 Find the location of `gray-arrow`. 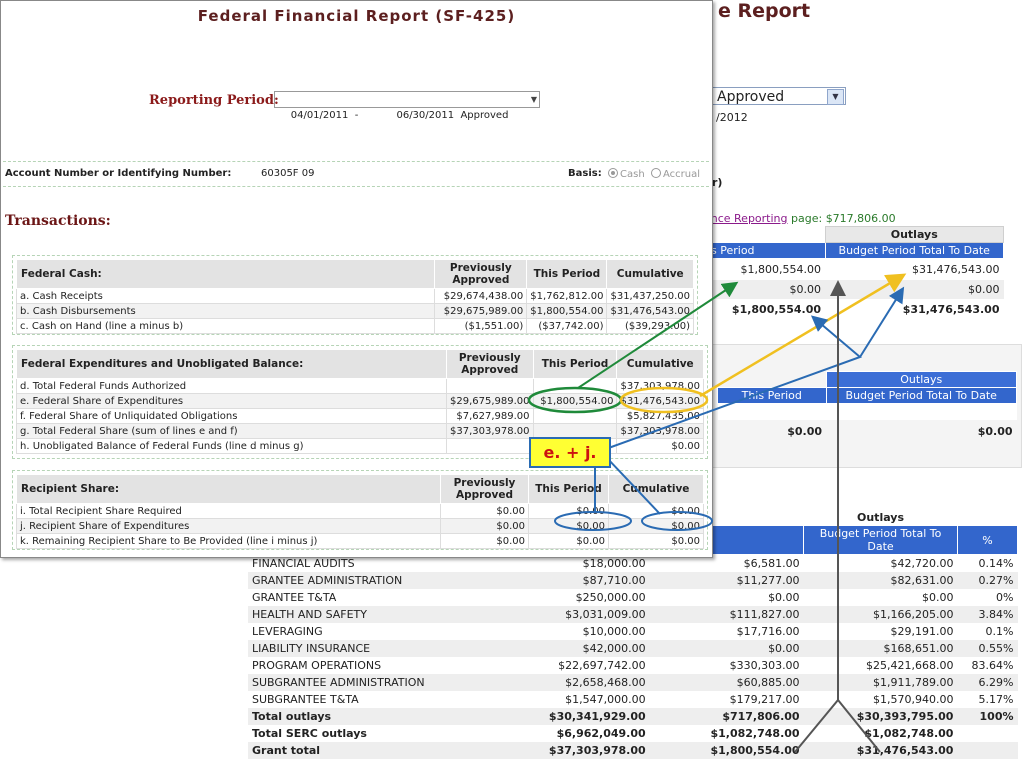

gray-arrow is located at coordinates (820, 516).